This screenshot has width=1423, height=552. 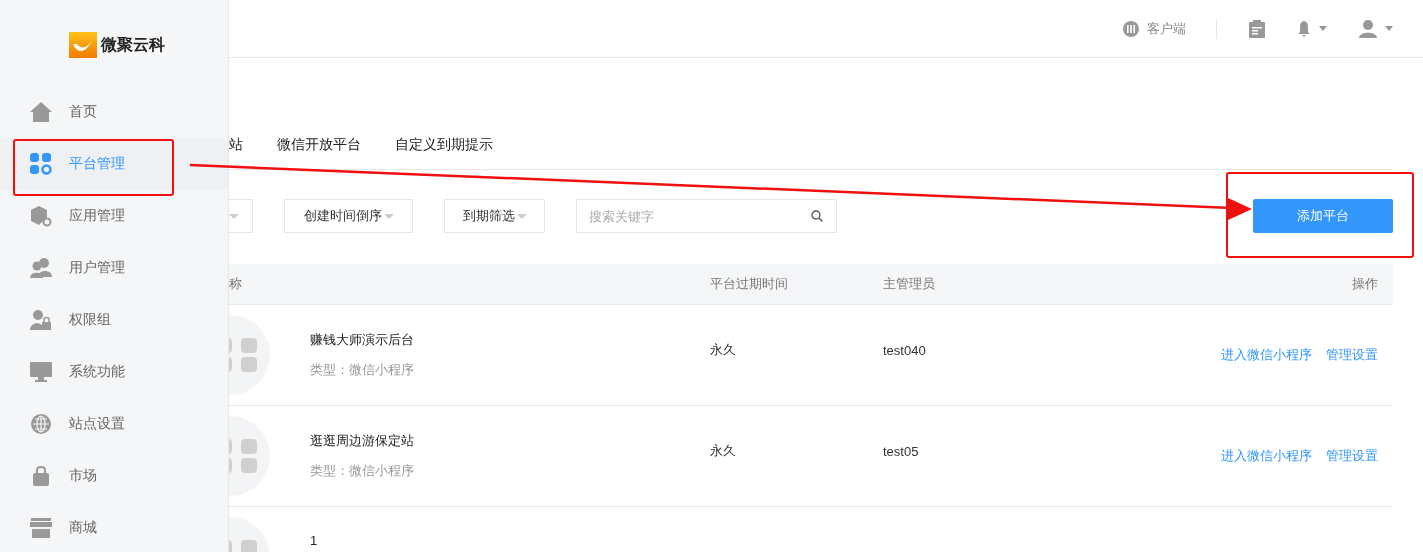 I want to click on grid-icon, so click(x=41, y=164).